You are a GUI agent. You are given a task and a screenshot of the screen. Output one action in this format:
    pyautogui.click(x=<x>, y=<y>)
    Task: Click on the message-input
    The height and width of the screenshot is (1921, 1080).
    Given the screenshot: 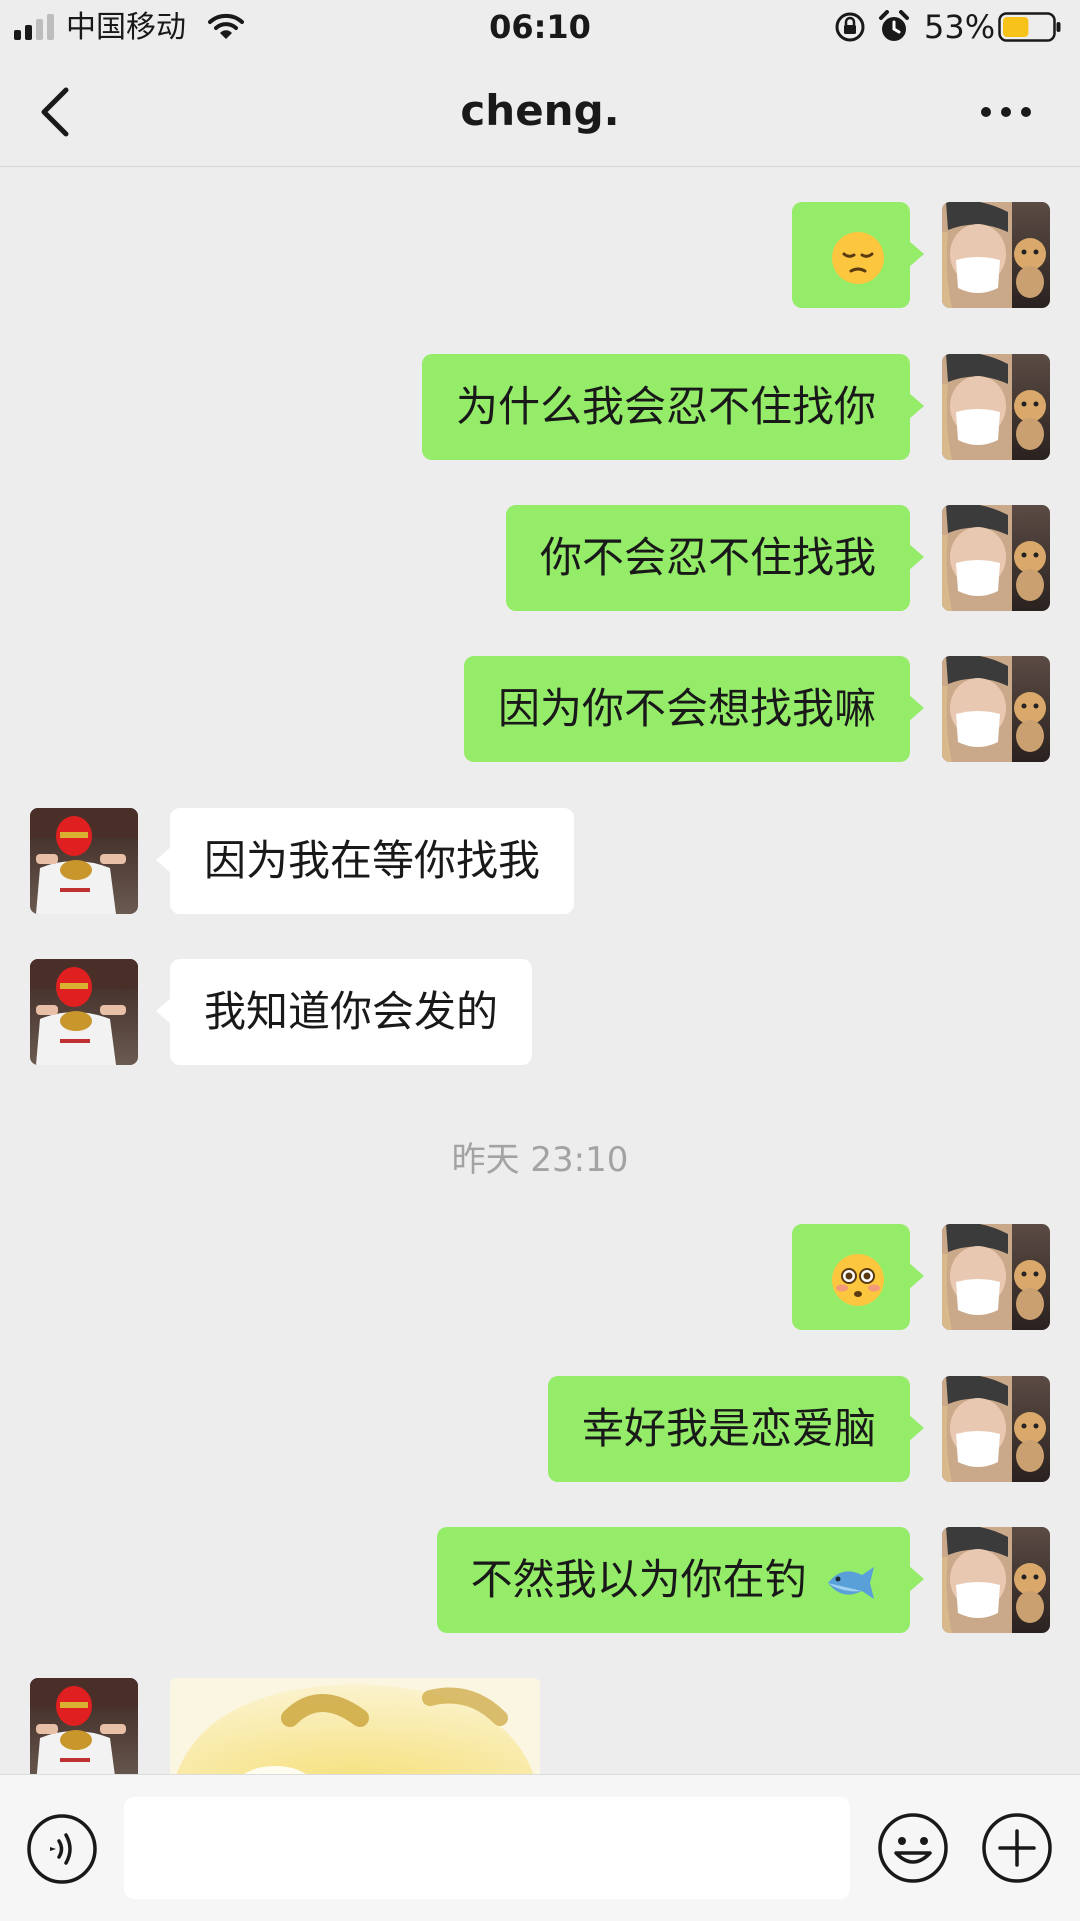 What is the action you would take?
    pyautogui.click(x=487, y=1848)
    